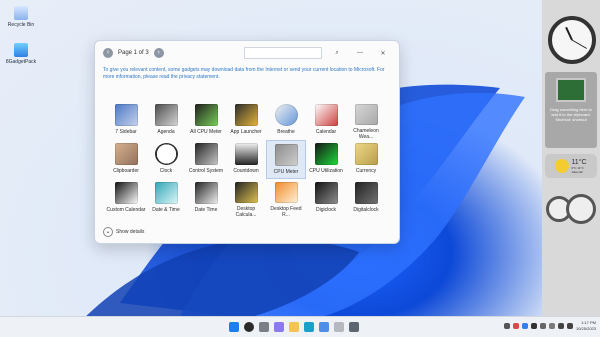 The width and height of the screenshot is (600, 337). I want to click on chevron-up-icon, so click(506, 326).